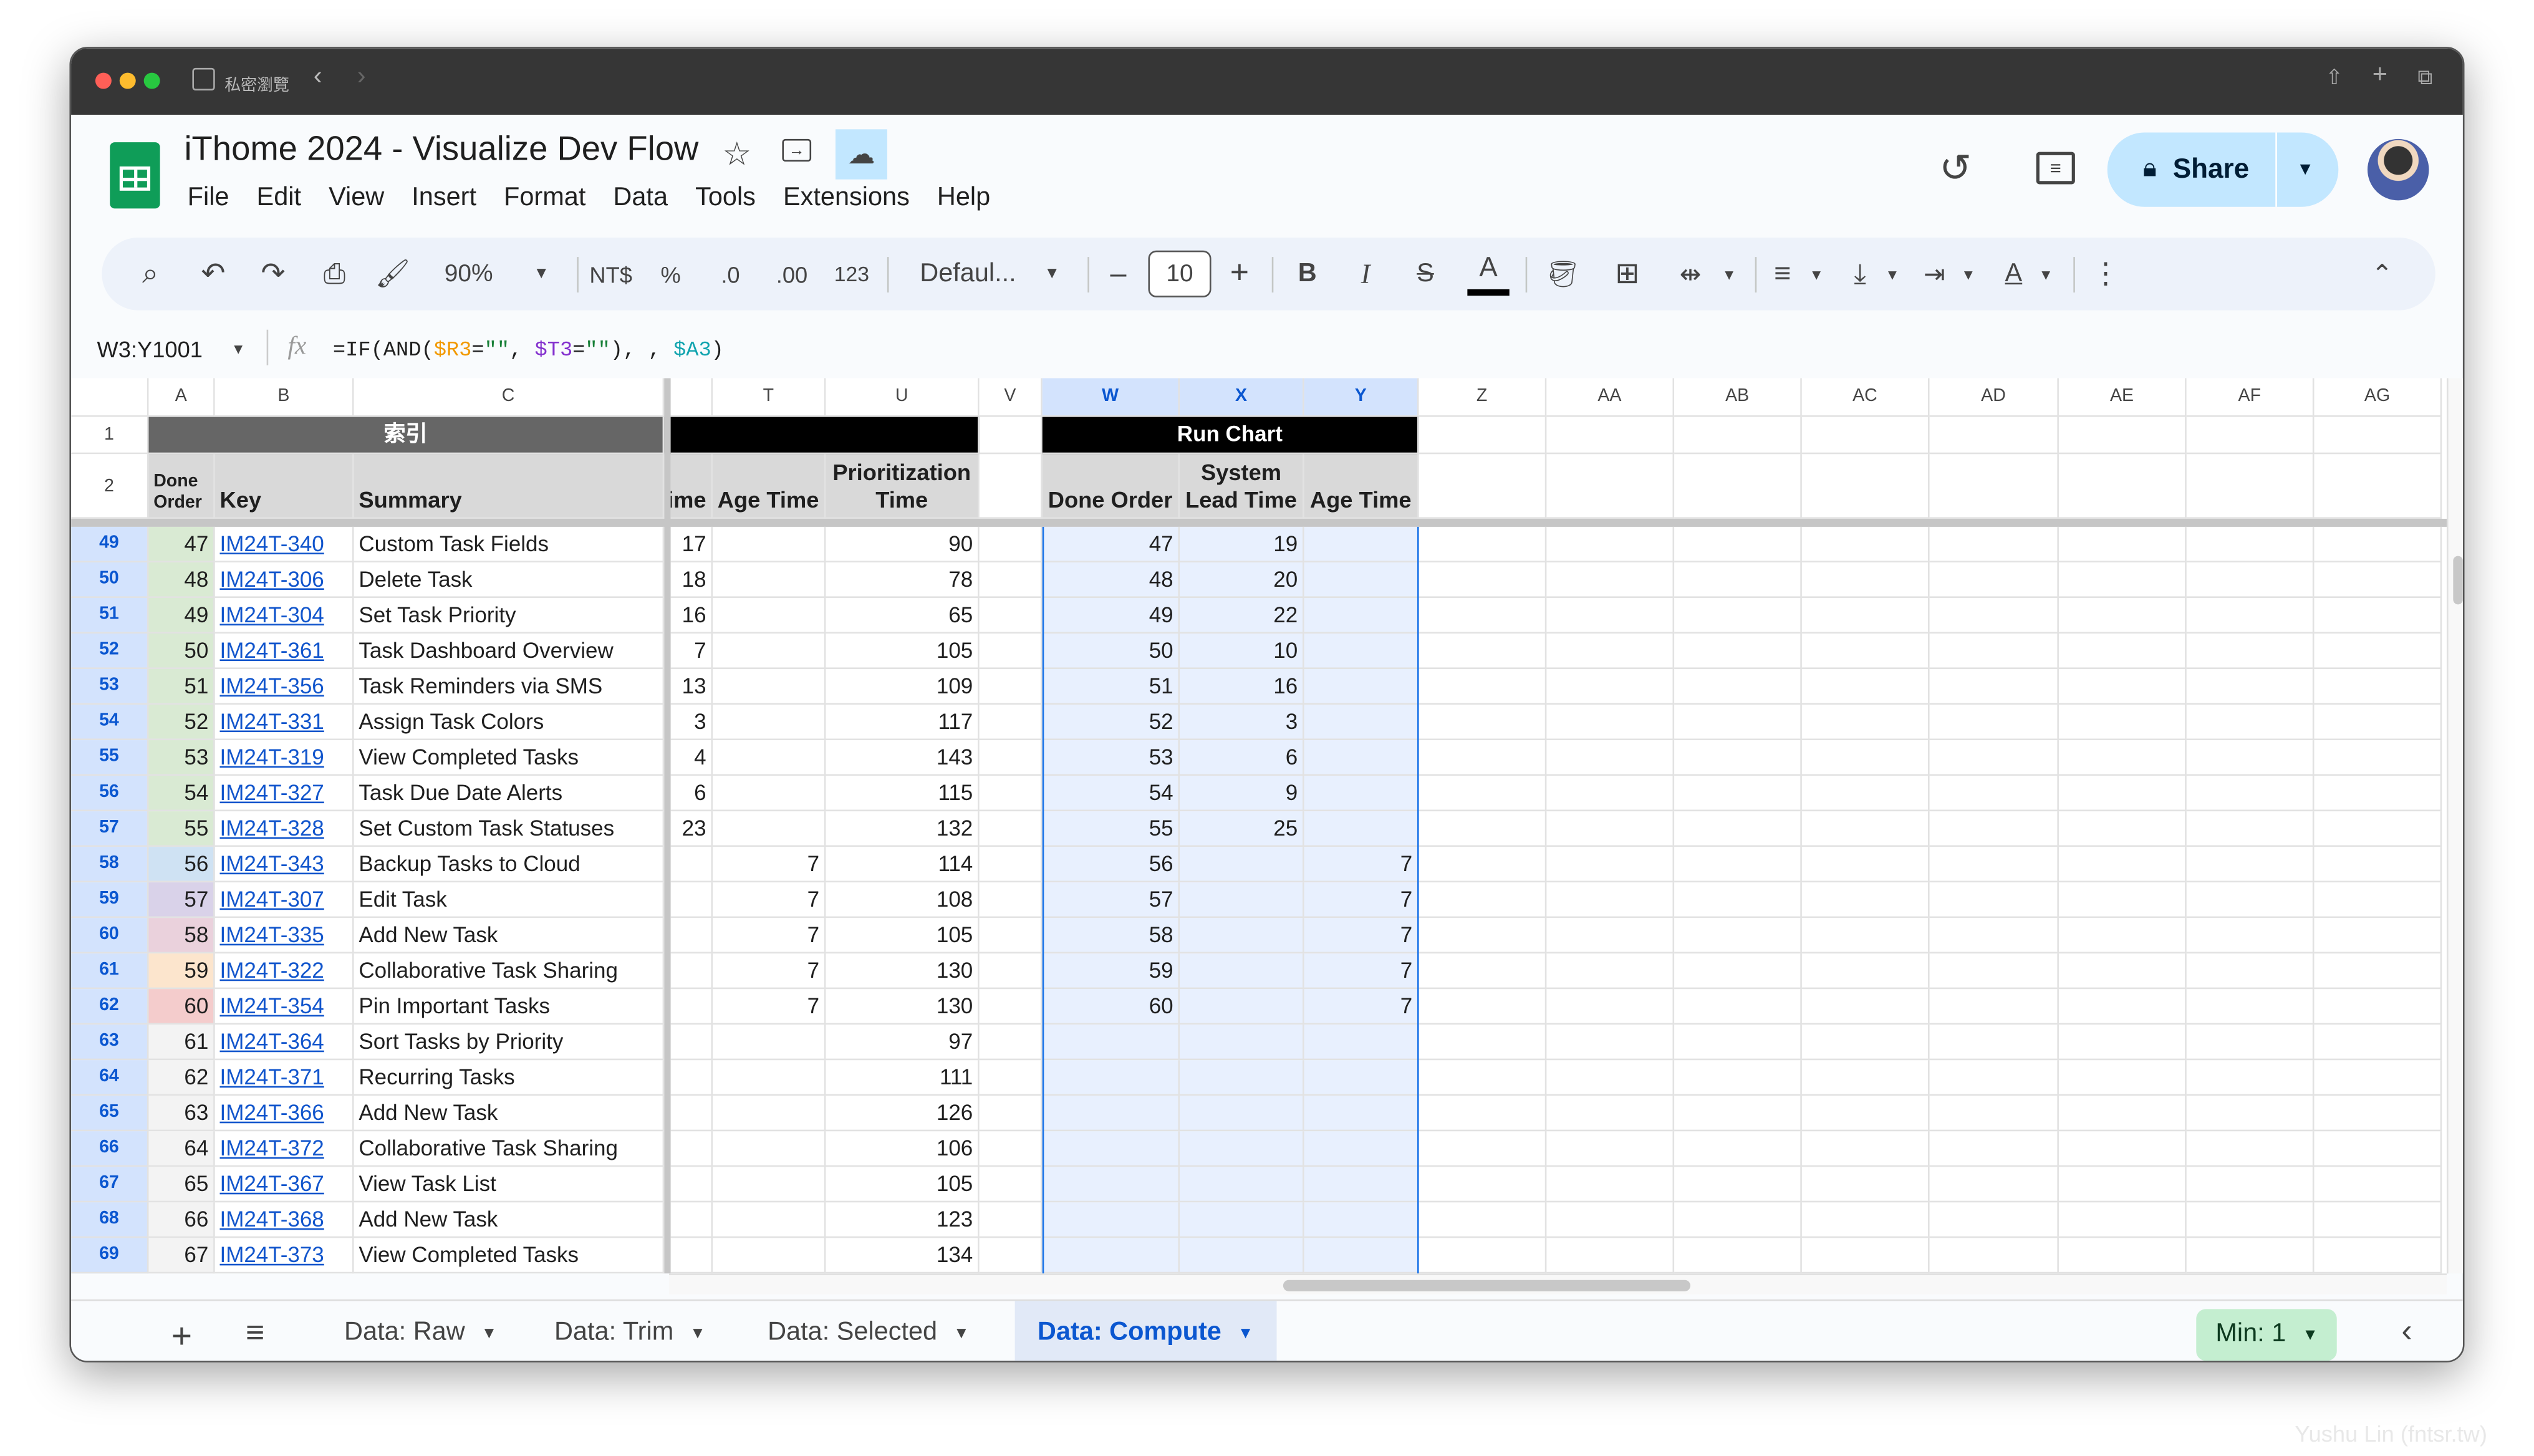 The height and width of the screenshot is (1456, 2534). Describe the element at coordinates (284, 1149) in the screenshot. I see `cell-key: IM24T-372` at that location.